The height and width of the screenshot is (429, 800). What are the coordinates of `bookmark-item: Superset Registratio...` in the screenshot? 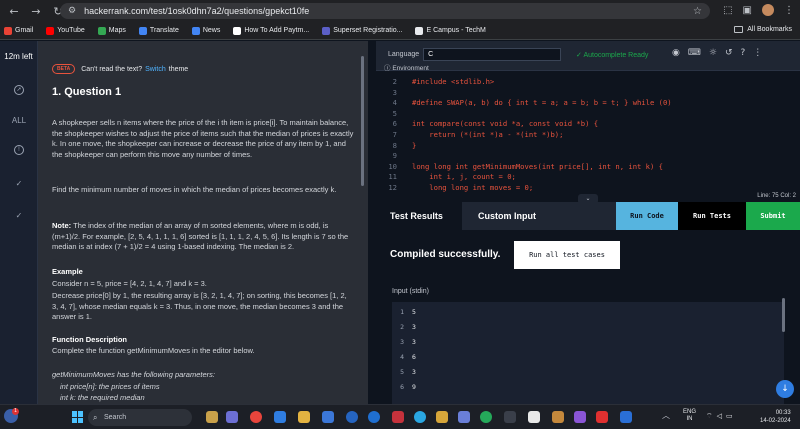 It's located at (362, 30).